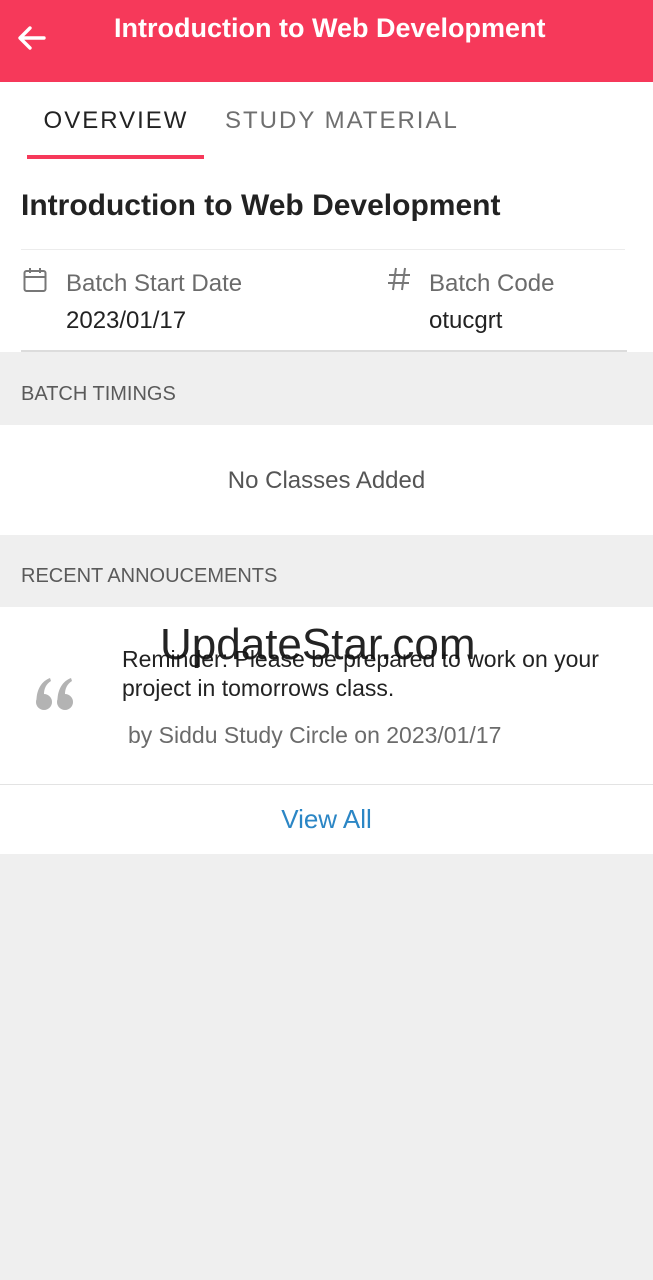  Describe the element at coordinates (116, 120) in the screenshot. I see `tab-overview: OVERVIEW` at that location.